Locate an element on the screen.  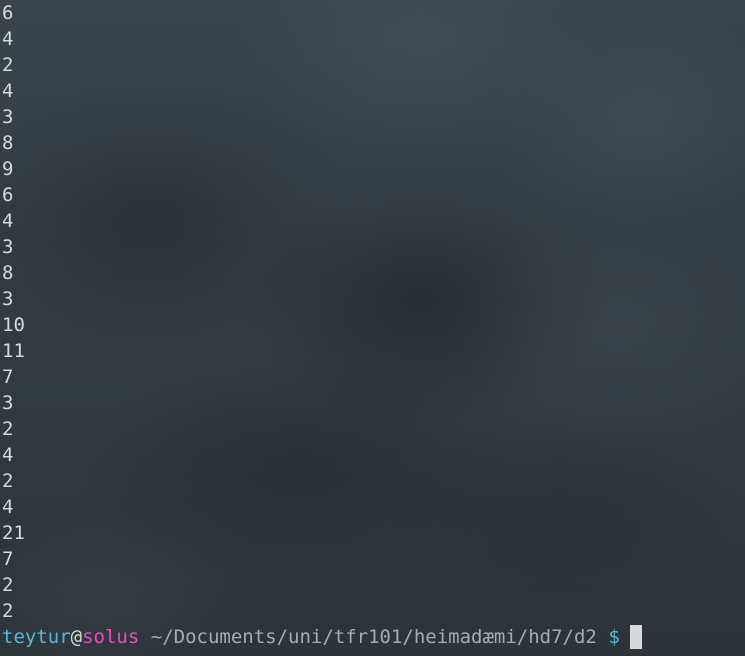
output-line: 11 is located at coordinates (13, 351).